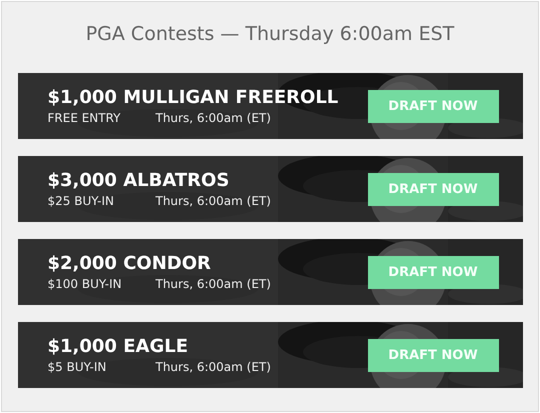 The image size is (540, 413). What do you see at coordinates (270, 34) in the screenshot?
I see `page-title: PGA Contests — Thursday 6:00am EST` at bounding box center [270, 34].